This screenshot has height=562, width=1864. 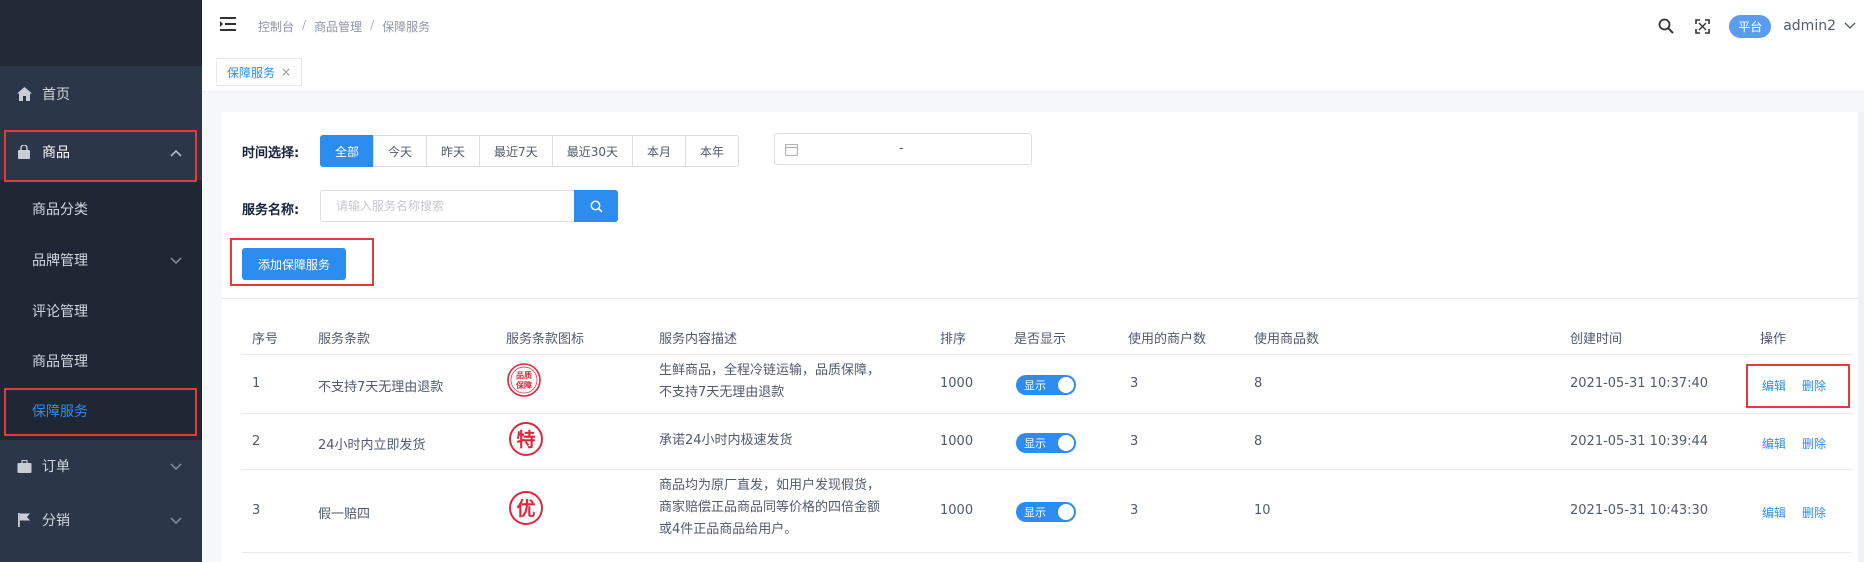 What do you see at coordinates (101, 361) in the screenshot?
I see `sidebar-subitem-goods-manage: 商品管理` at bounding box center [101, 361].